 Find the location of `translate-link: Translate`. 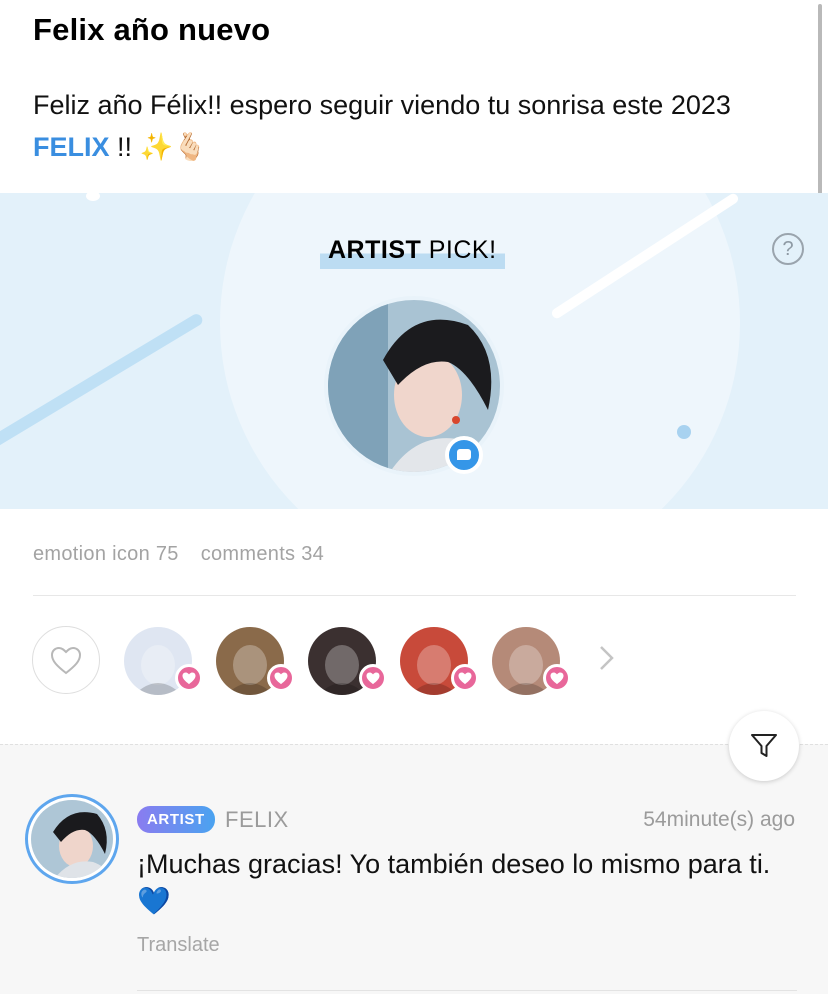

translate-link: Translate is located at coordinates (178, 945).